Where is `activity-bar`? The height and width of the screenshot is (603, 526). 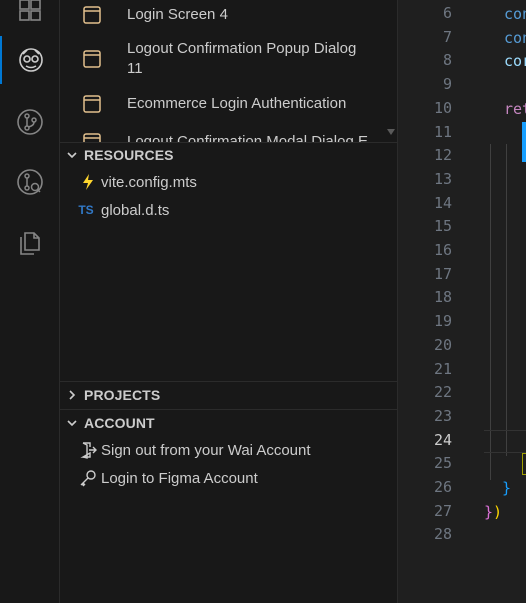 activity-bar is located at coordinates (30, 301).